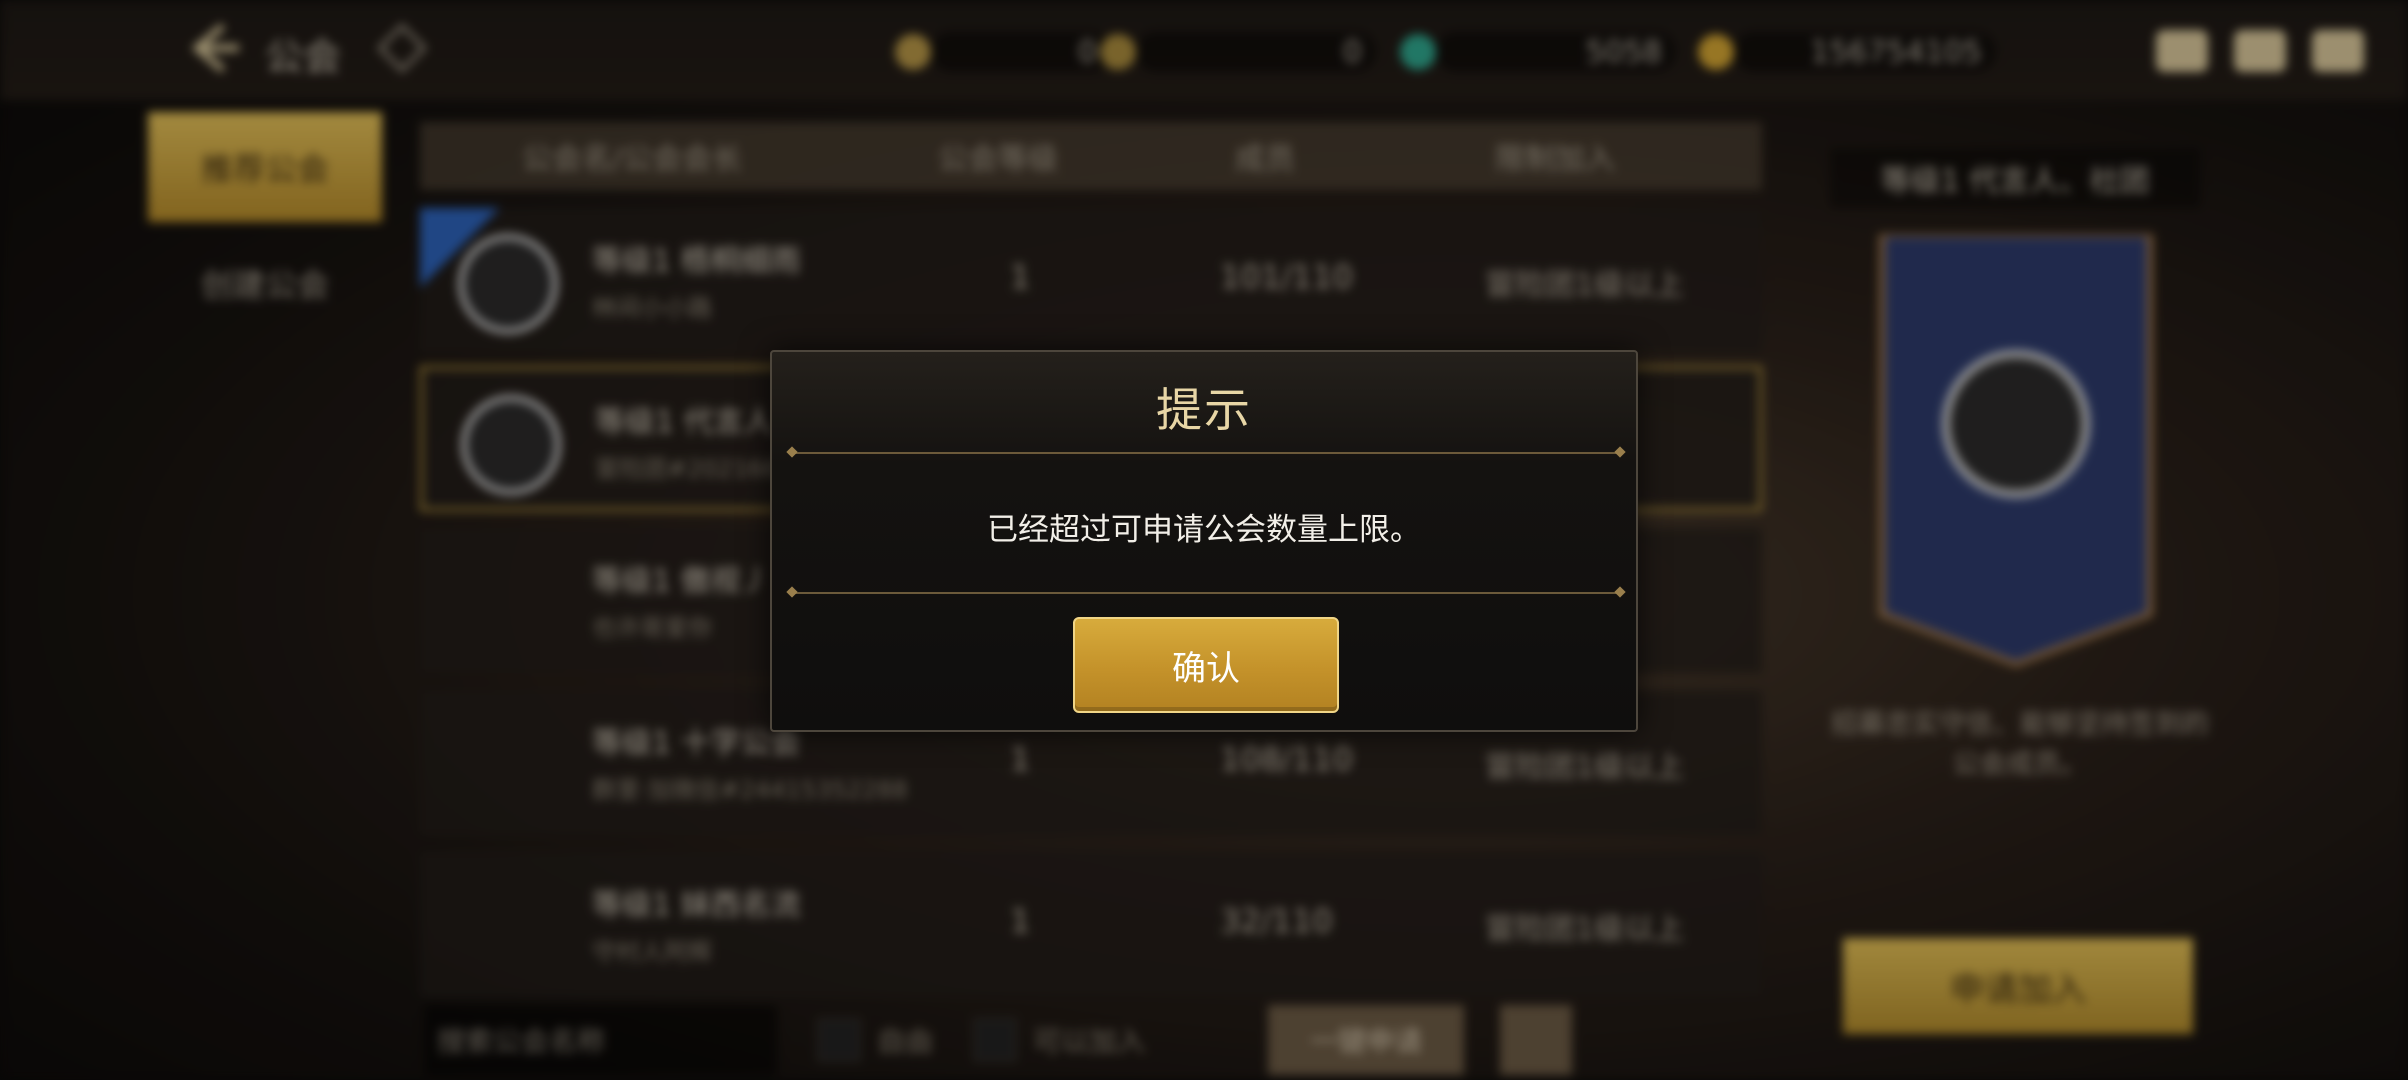 The image size is (2408, 1080). I want to click on prompt-dialog: 提示 已经超过可申请公会数量上限。 确认, so click(1204, 541).